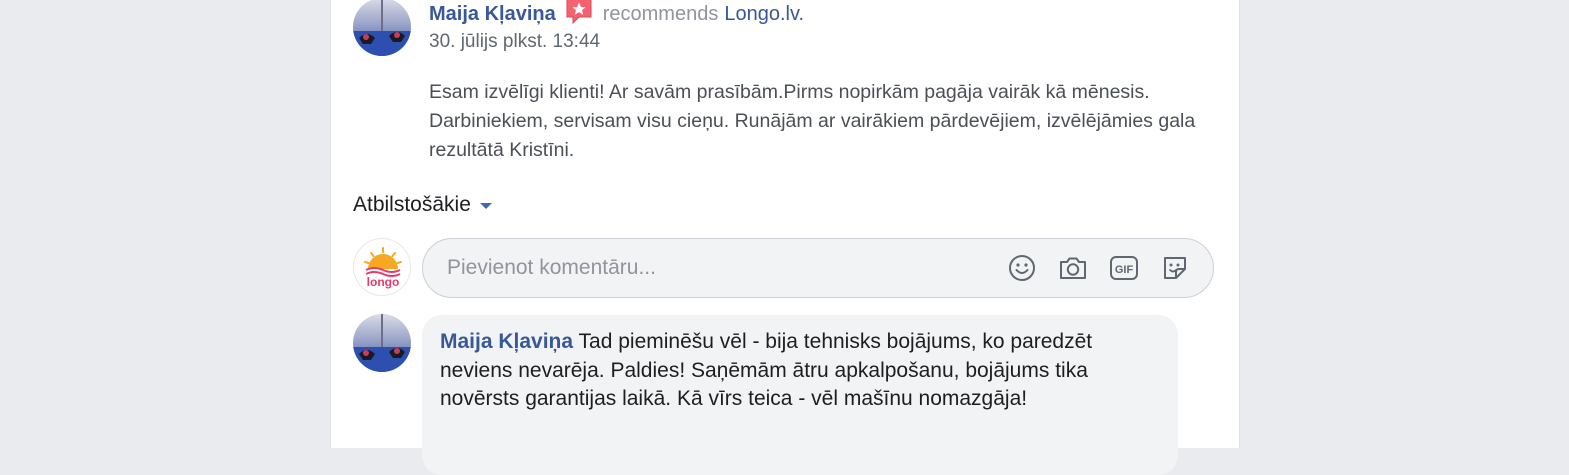  What do you see at coordinates (1022, 268) in the screenshot?
I see `emoji-icon` at bounding box center [1022, 268].